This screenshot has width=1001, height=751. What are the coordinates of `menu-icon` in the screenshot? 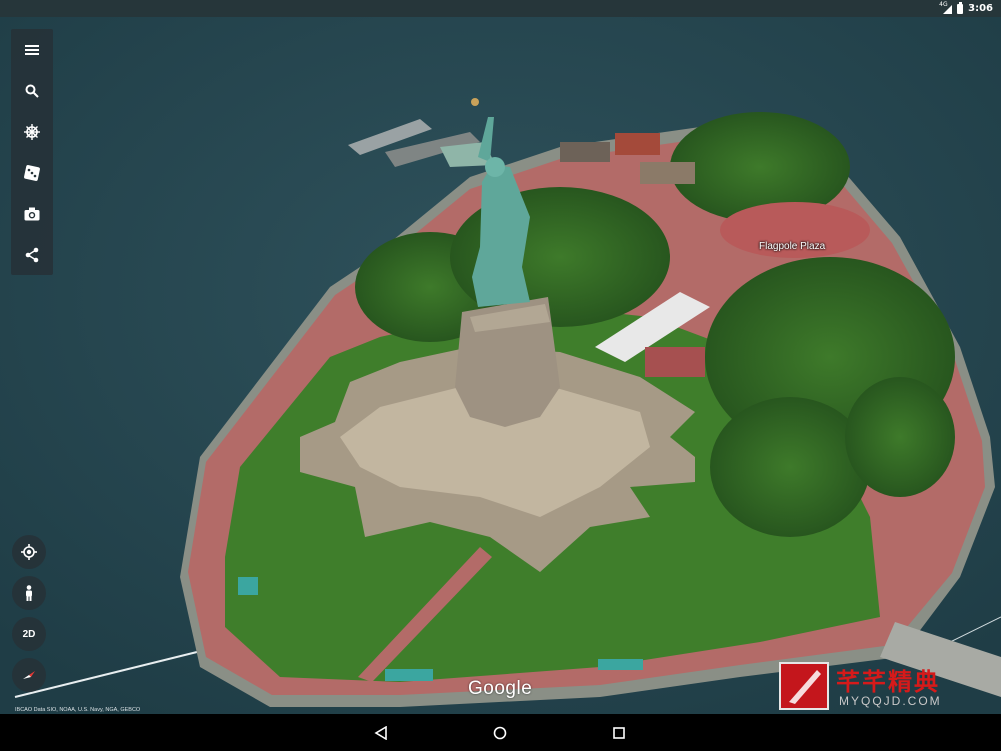 It's located at (32, 49).